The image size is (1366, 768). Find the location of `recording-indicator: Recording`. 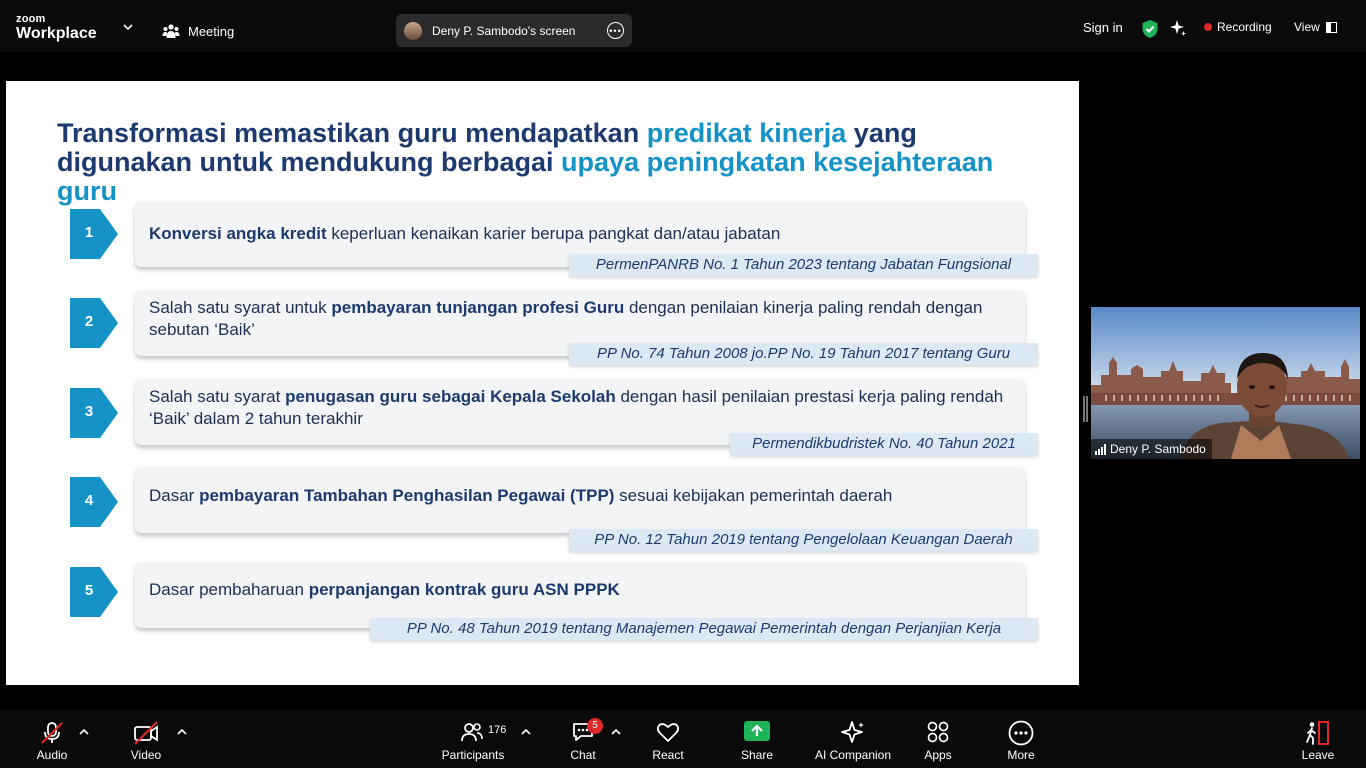

recording-indicator: Recording is located at coordinates (1238, 27).